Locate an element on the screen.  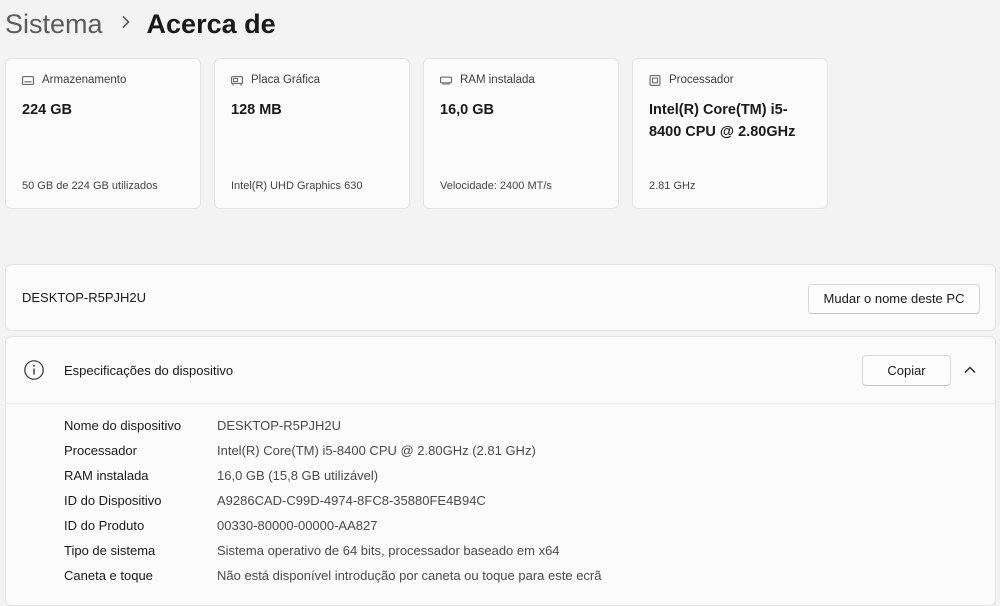
spec-row-product-id: ID do Produto 00330-80000-00000-AA827 is located at coordinates (332, 525).